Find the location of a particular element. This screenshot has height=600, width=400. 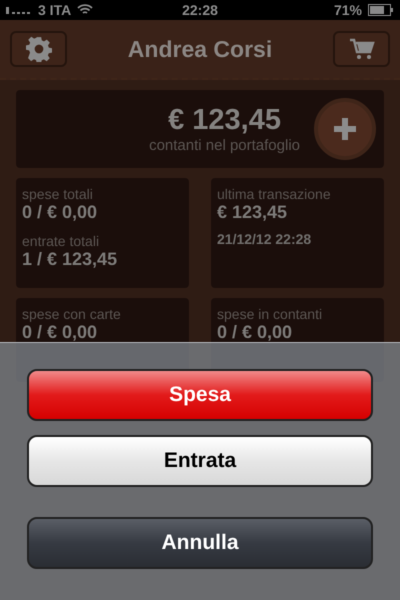

sheet-button: Entrata is located at coordinates (200, 461).